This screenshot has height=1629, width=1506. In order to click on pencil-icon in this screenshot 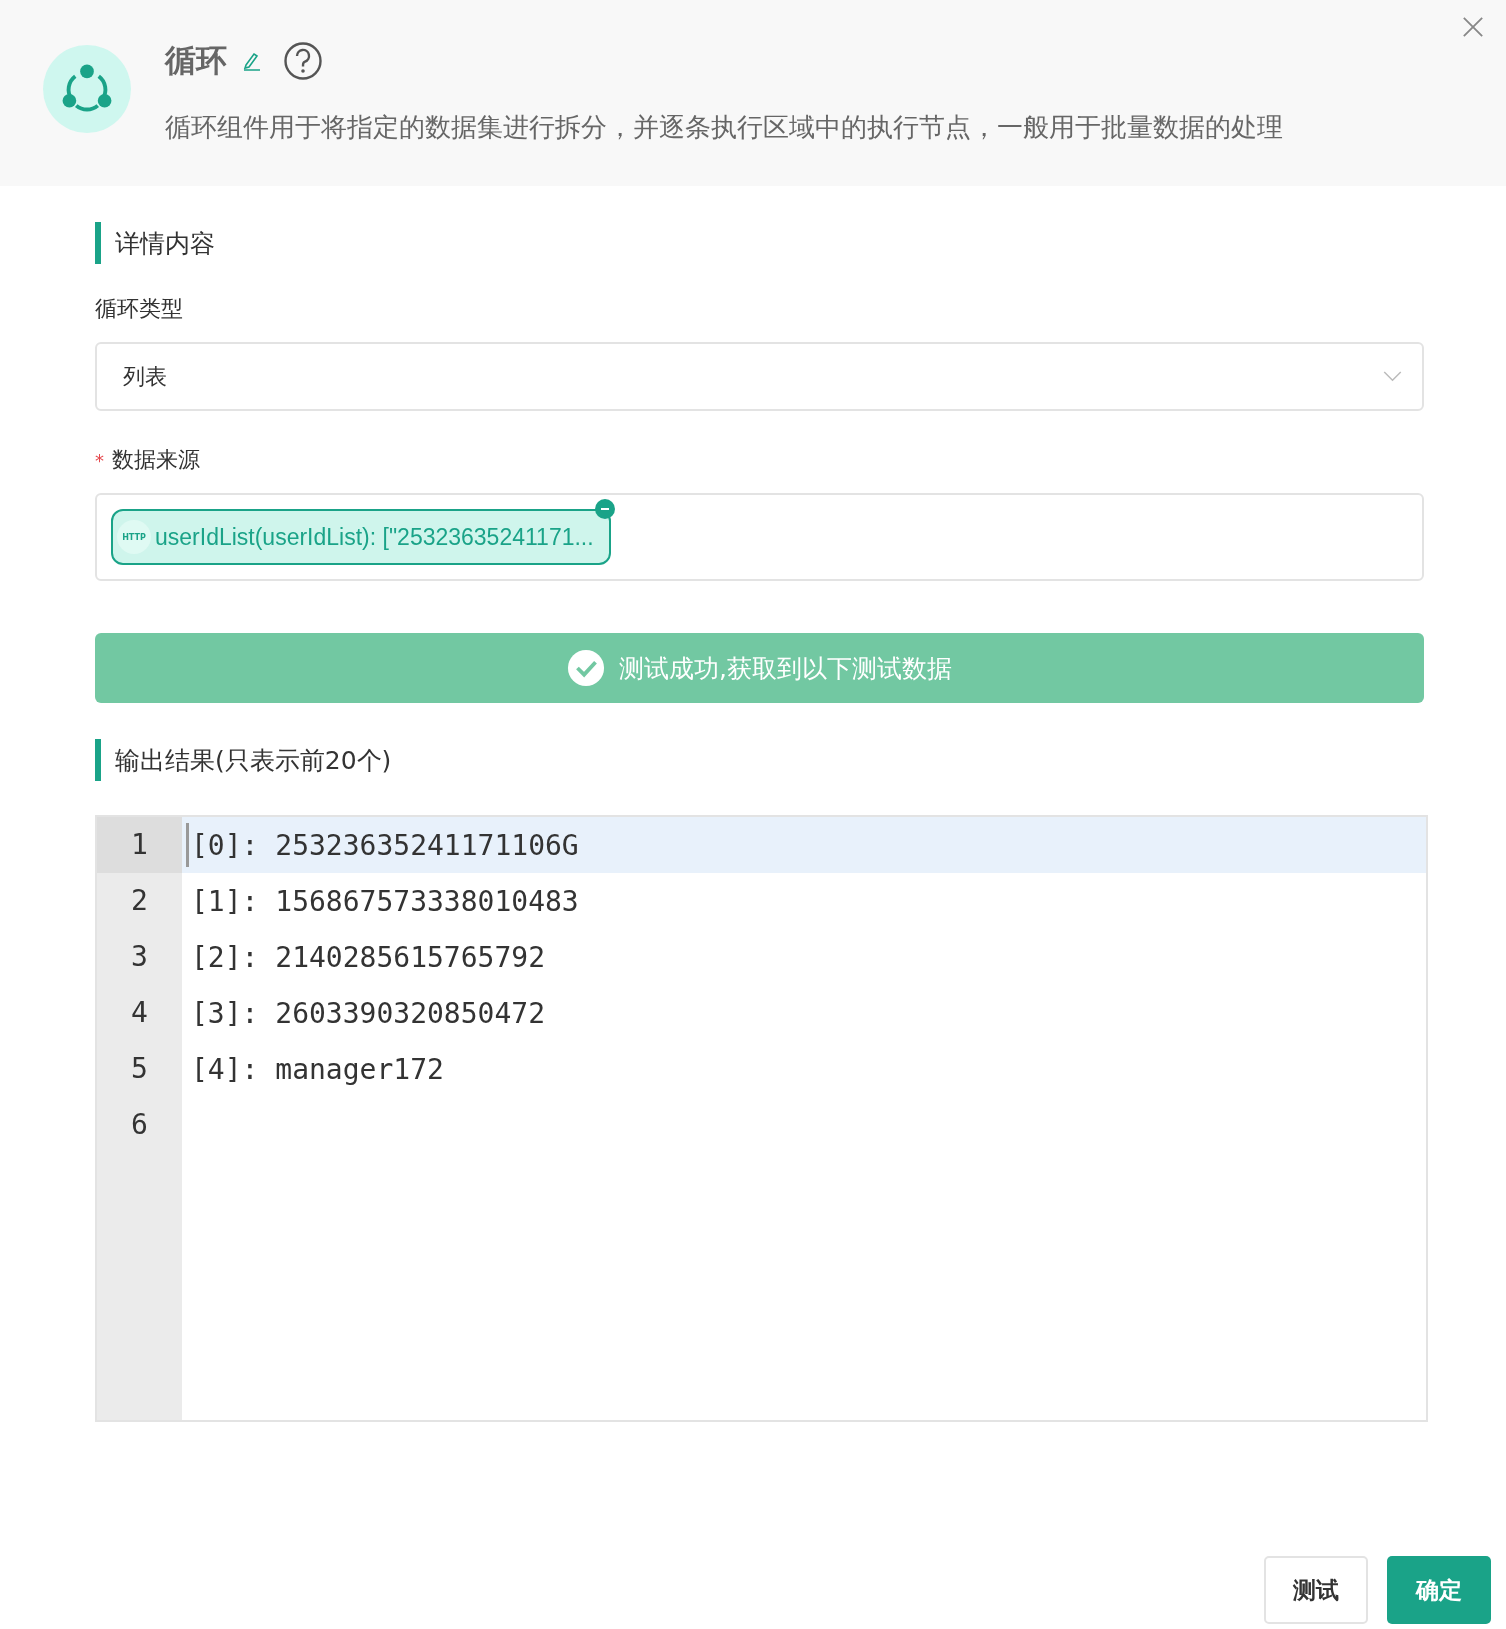, I will do `click(252, 61)`.